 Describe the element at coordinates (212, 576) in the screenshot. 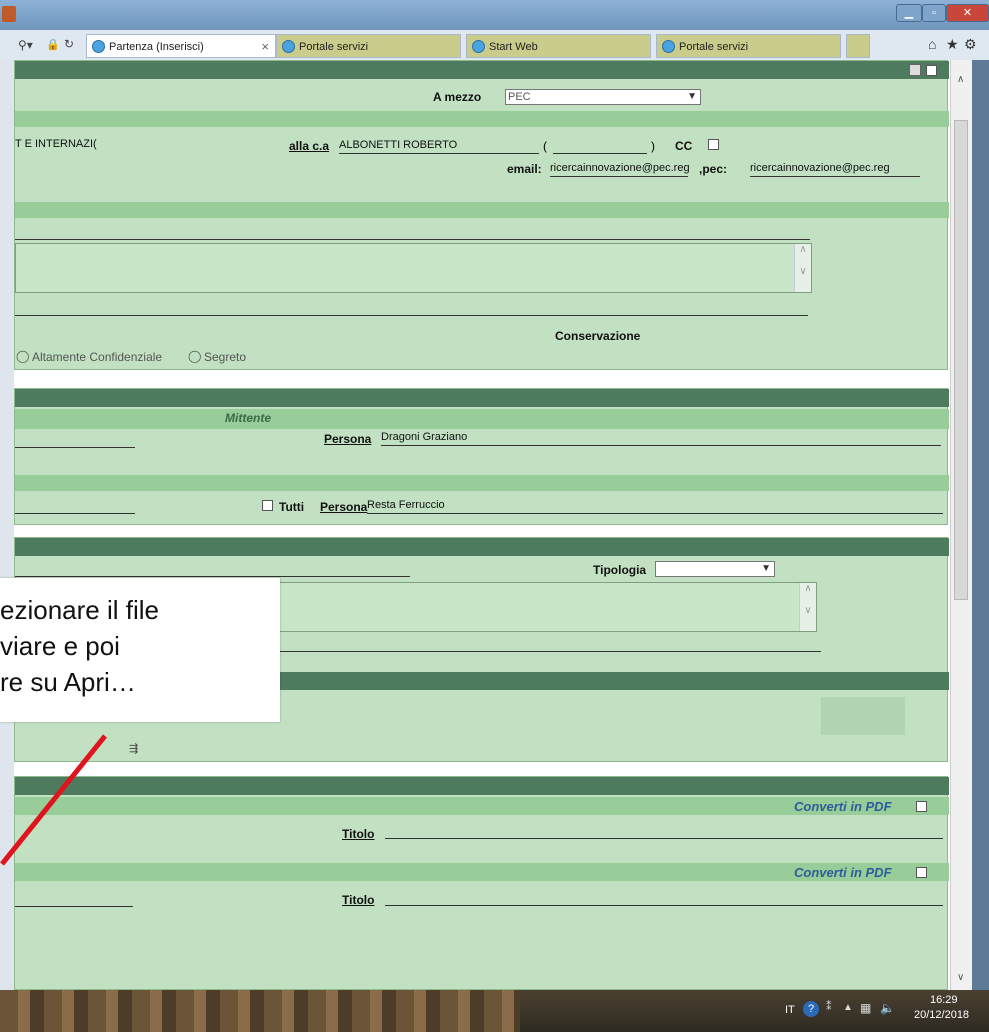

I see `tipo-line` at that location.